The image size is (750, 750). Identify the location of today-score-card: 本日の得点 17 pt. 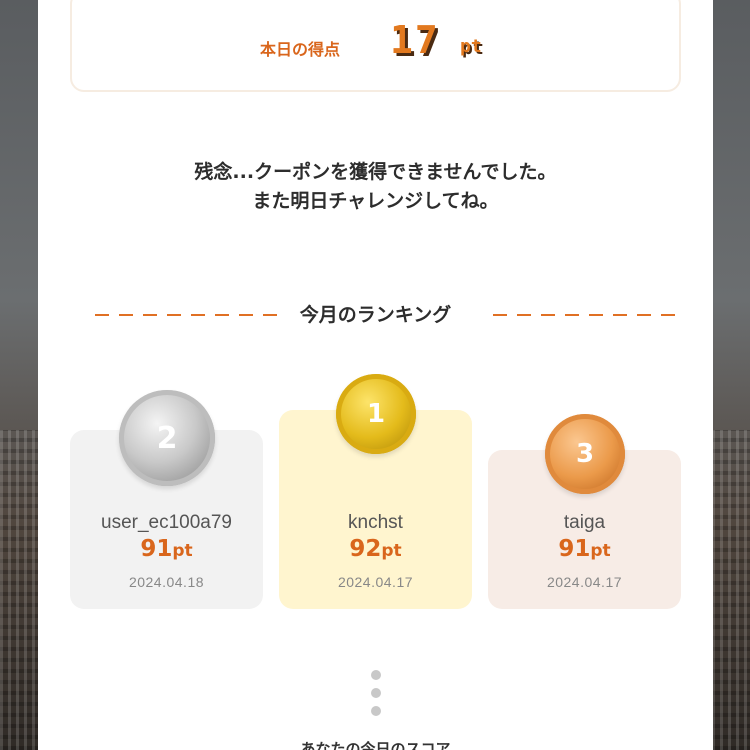
(375, 46).